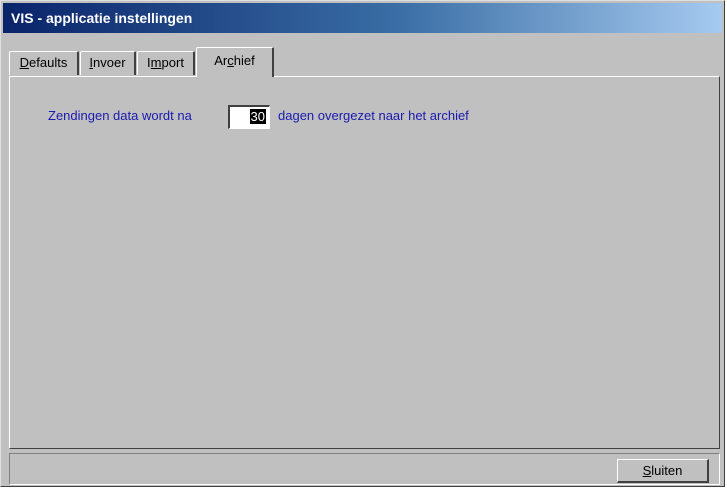 The width and height of the screenshot is (727, 489). Describe the element at coordinates (235, 62) in the screenshot. I see `tab-archief: Archief` at that location.